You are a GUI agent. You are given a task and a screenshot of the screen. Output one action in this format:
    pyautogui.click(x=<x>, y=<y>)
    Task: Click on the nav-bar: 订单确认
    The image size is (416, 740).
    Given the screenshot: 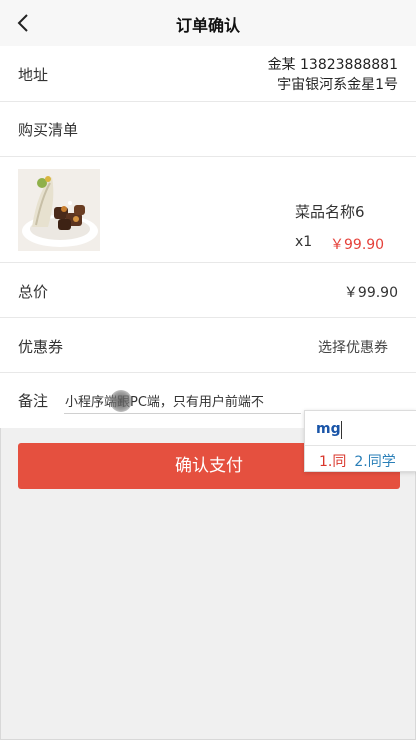 What is the action you would take?
    pyautogui.click(x=208, y=23)
    